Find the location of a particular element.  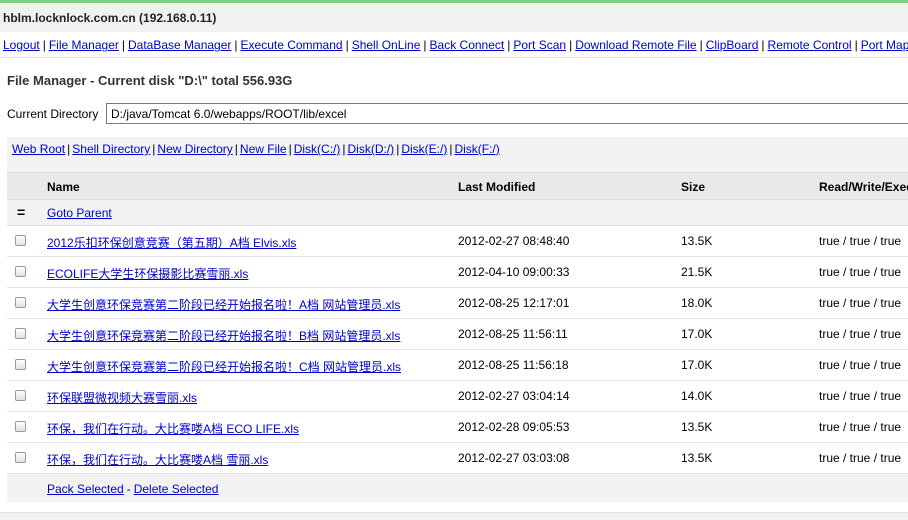

menu-shell-online: Shell OnLine is located at coordinates (386, 45).